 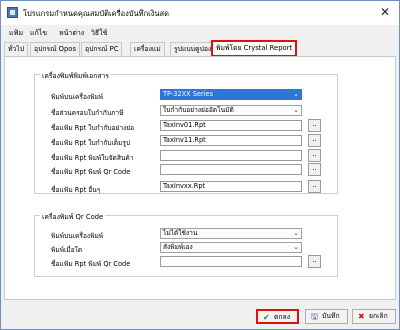 What do you see at coordinates (193, 49) in the screenshot?
I see `tab-coupon-format: รูปแบบคูปอง` at bounding box center [193, 49].